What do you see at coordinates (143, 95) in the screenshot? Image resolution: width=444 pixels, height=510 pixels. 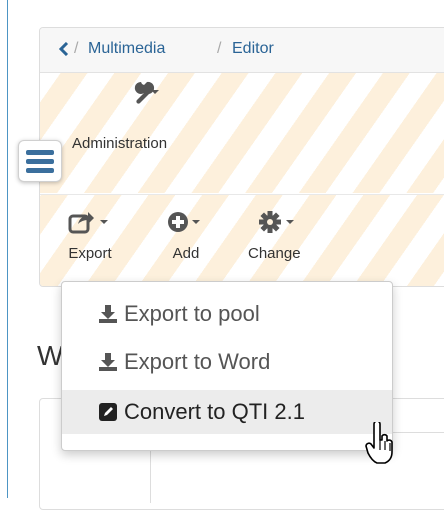 I see `wrench-icon` at bounding box center [143, 95].